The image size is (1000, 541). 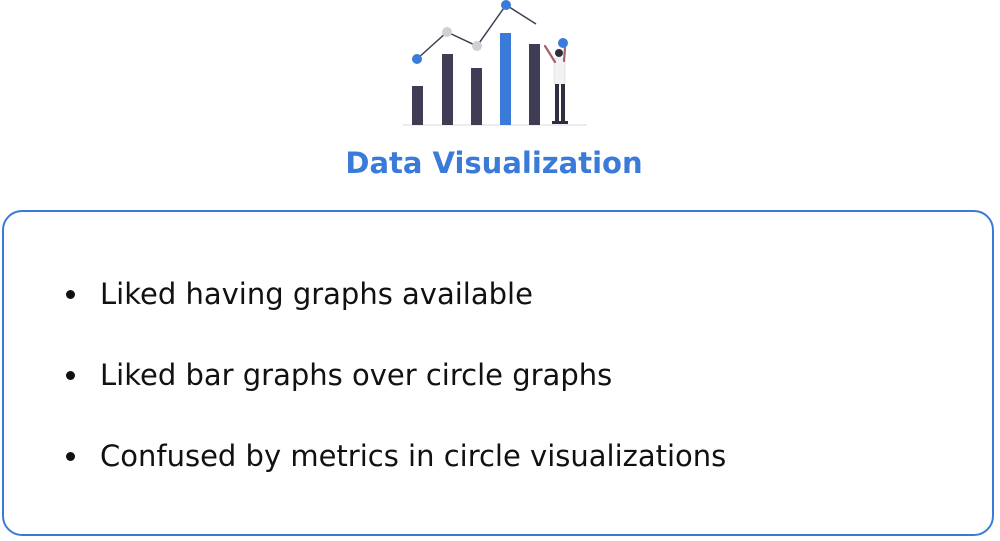 What do you see at coordinates (356, 375) in the screenshot?
I see `list-item-text: Liked bar graphs over circle graphs` at bounding box center [356, 375].